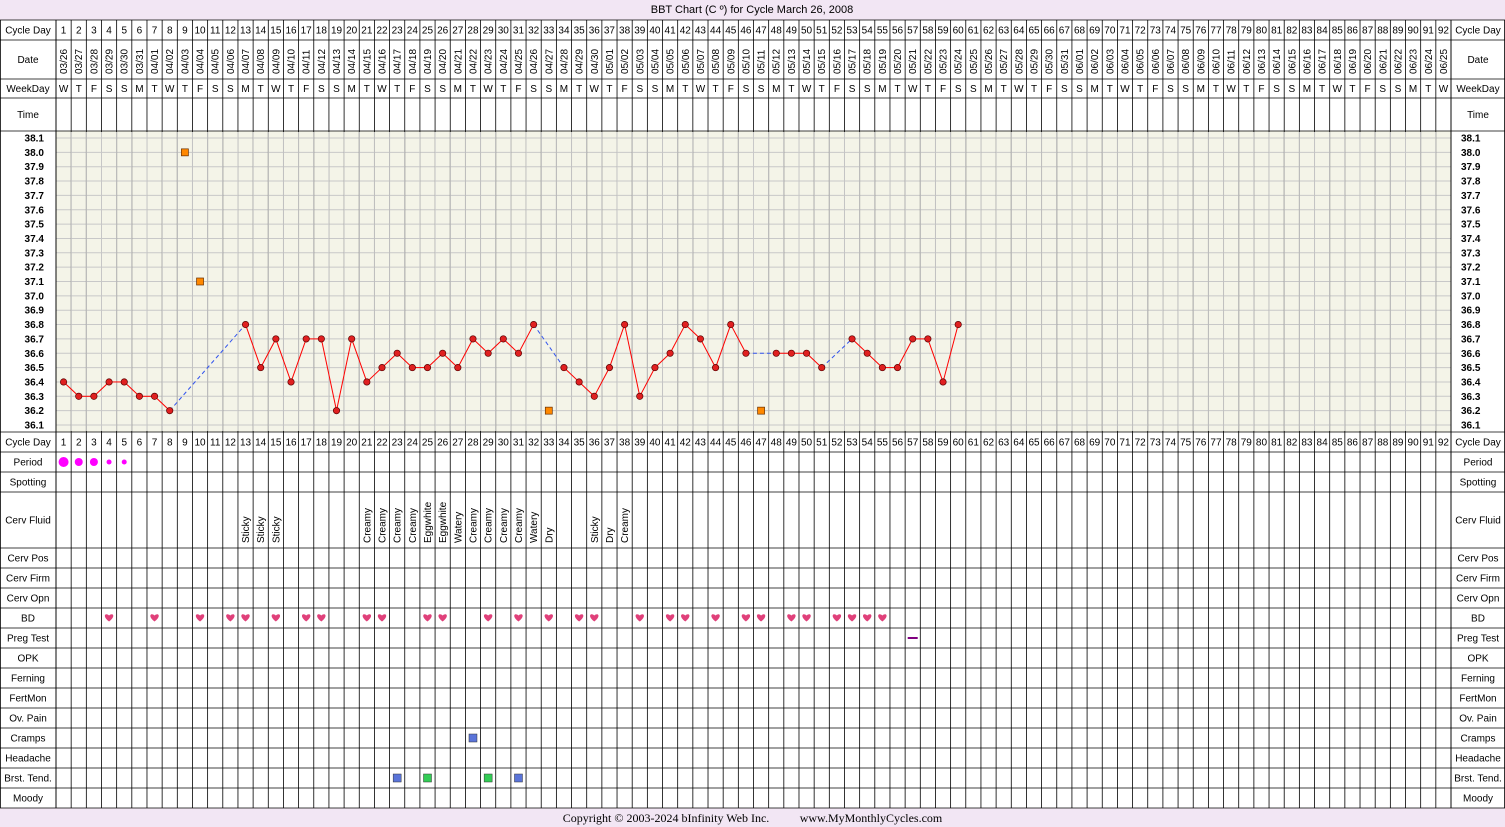 Image resolution: width=1505 pixels, height=827 pixels. What do you see at coordinates (837, 31) in the screenshot?
I see `cycle-day-number: 52` at bounding box center [837, 31].